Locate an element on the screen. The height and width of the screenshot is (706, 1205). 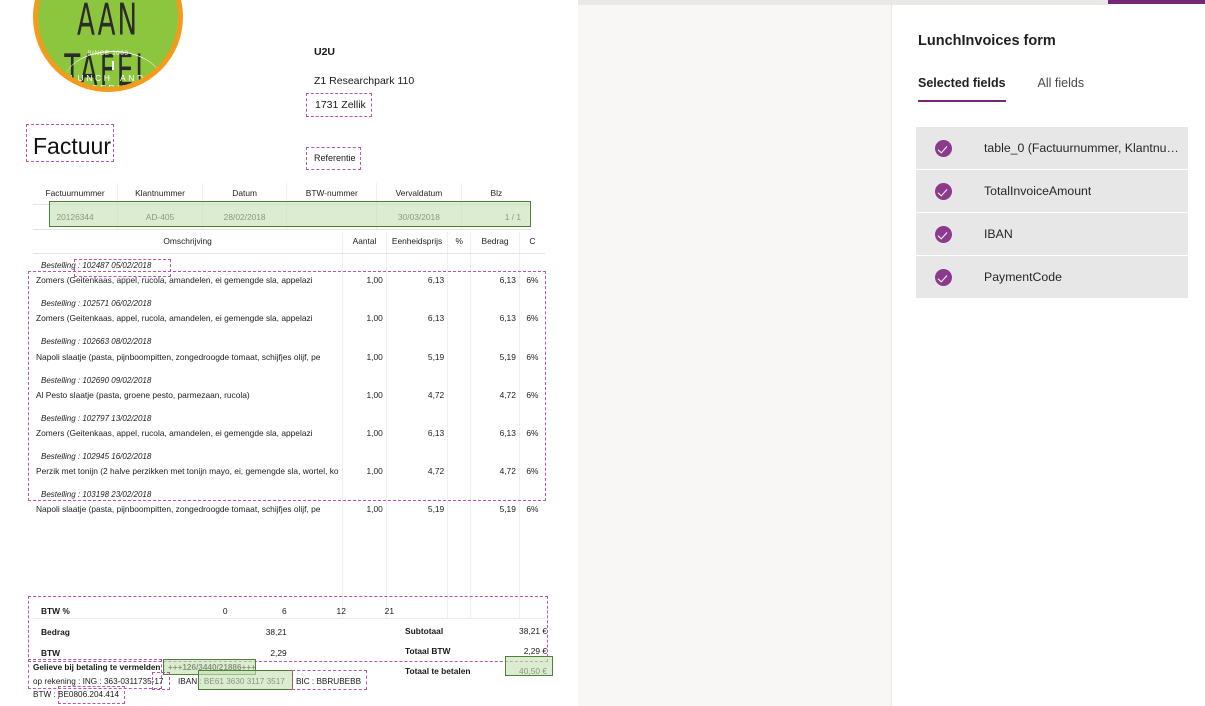
vat-bedrag-6: 38,21 is located at coordinates (276, 631).